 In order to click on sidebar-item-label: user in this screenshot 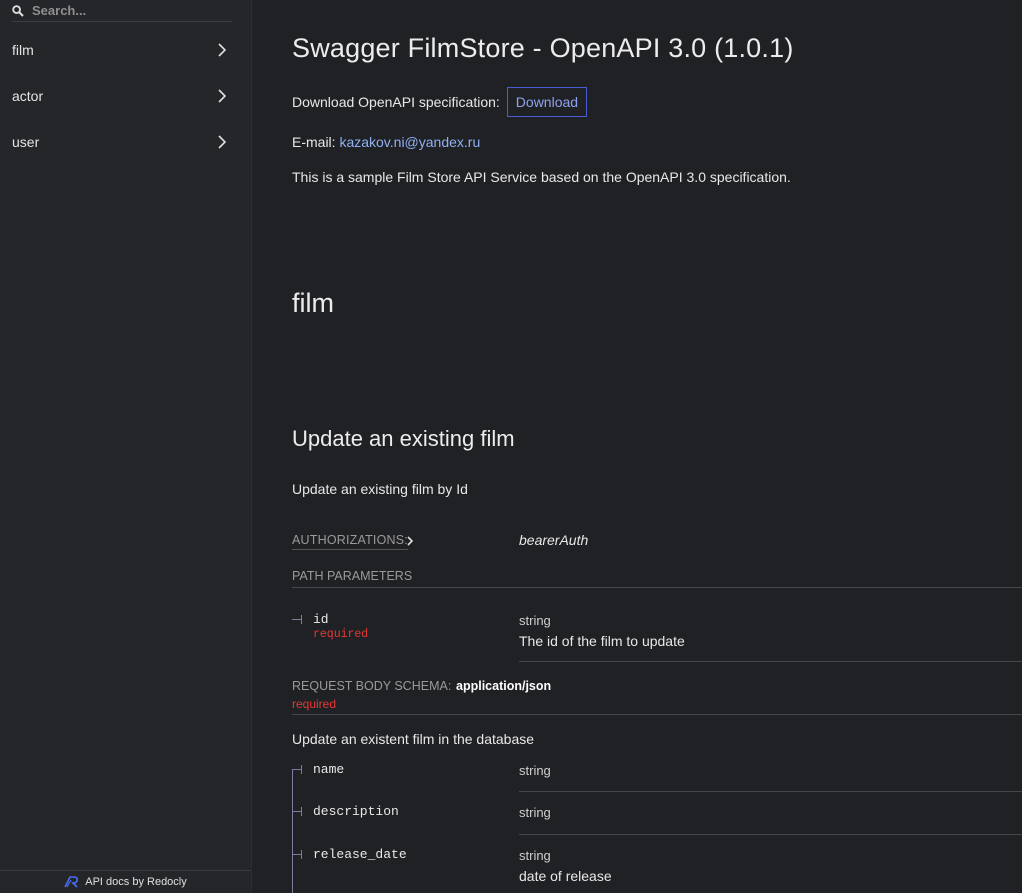, I will do `click(26, 142)`.